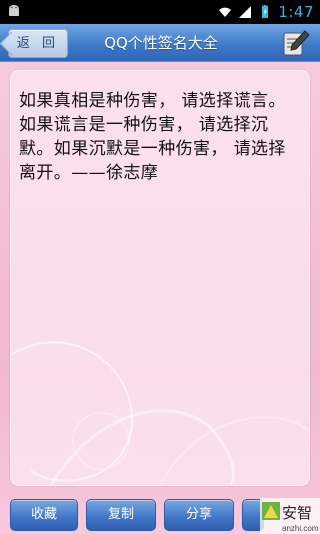  Describe the element at coordinates (300, 528) in the screenshot. I see `svg-text: anzhi.com` at that location.